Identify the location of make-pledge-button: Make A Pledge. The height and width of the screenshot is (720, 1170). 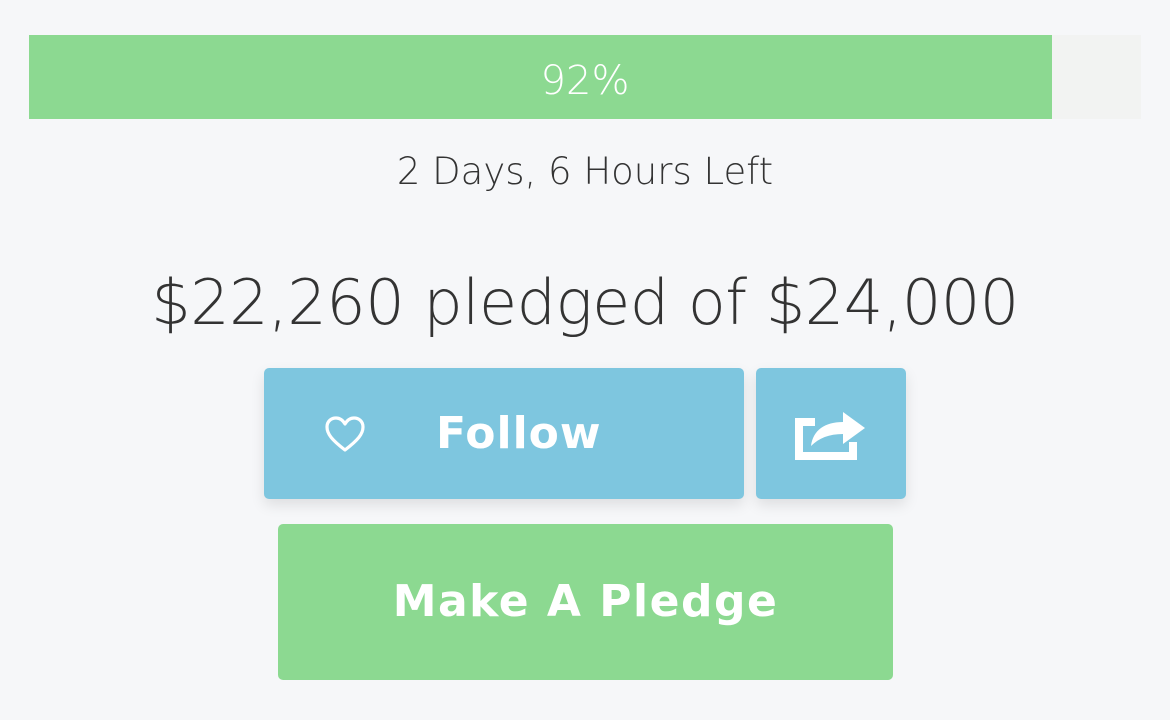
(585, 602).